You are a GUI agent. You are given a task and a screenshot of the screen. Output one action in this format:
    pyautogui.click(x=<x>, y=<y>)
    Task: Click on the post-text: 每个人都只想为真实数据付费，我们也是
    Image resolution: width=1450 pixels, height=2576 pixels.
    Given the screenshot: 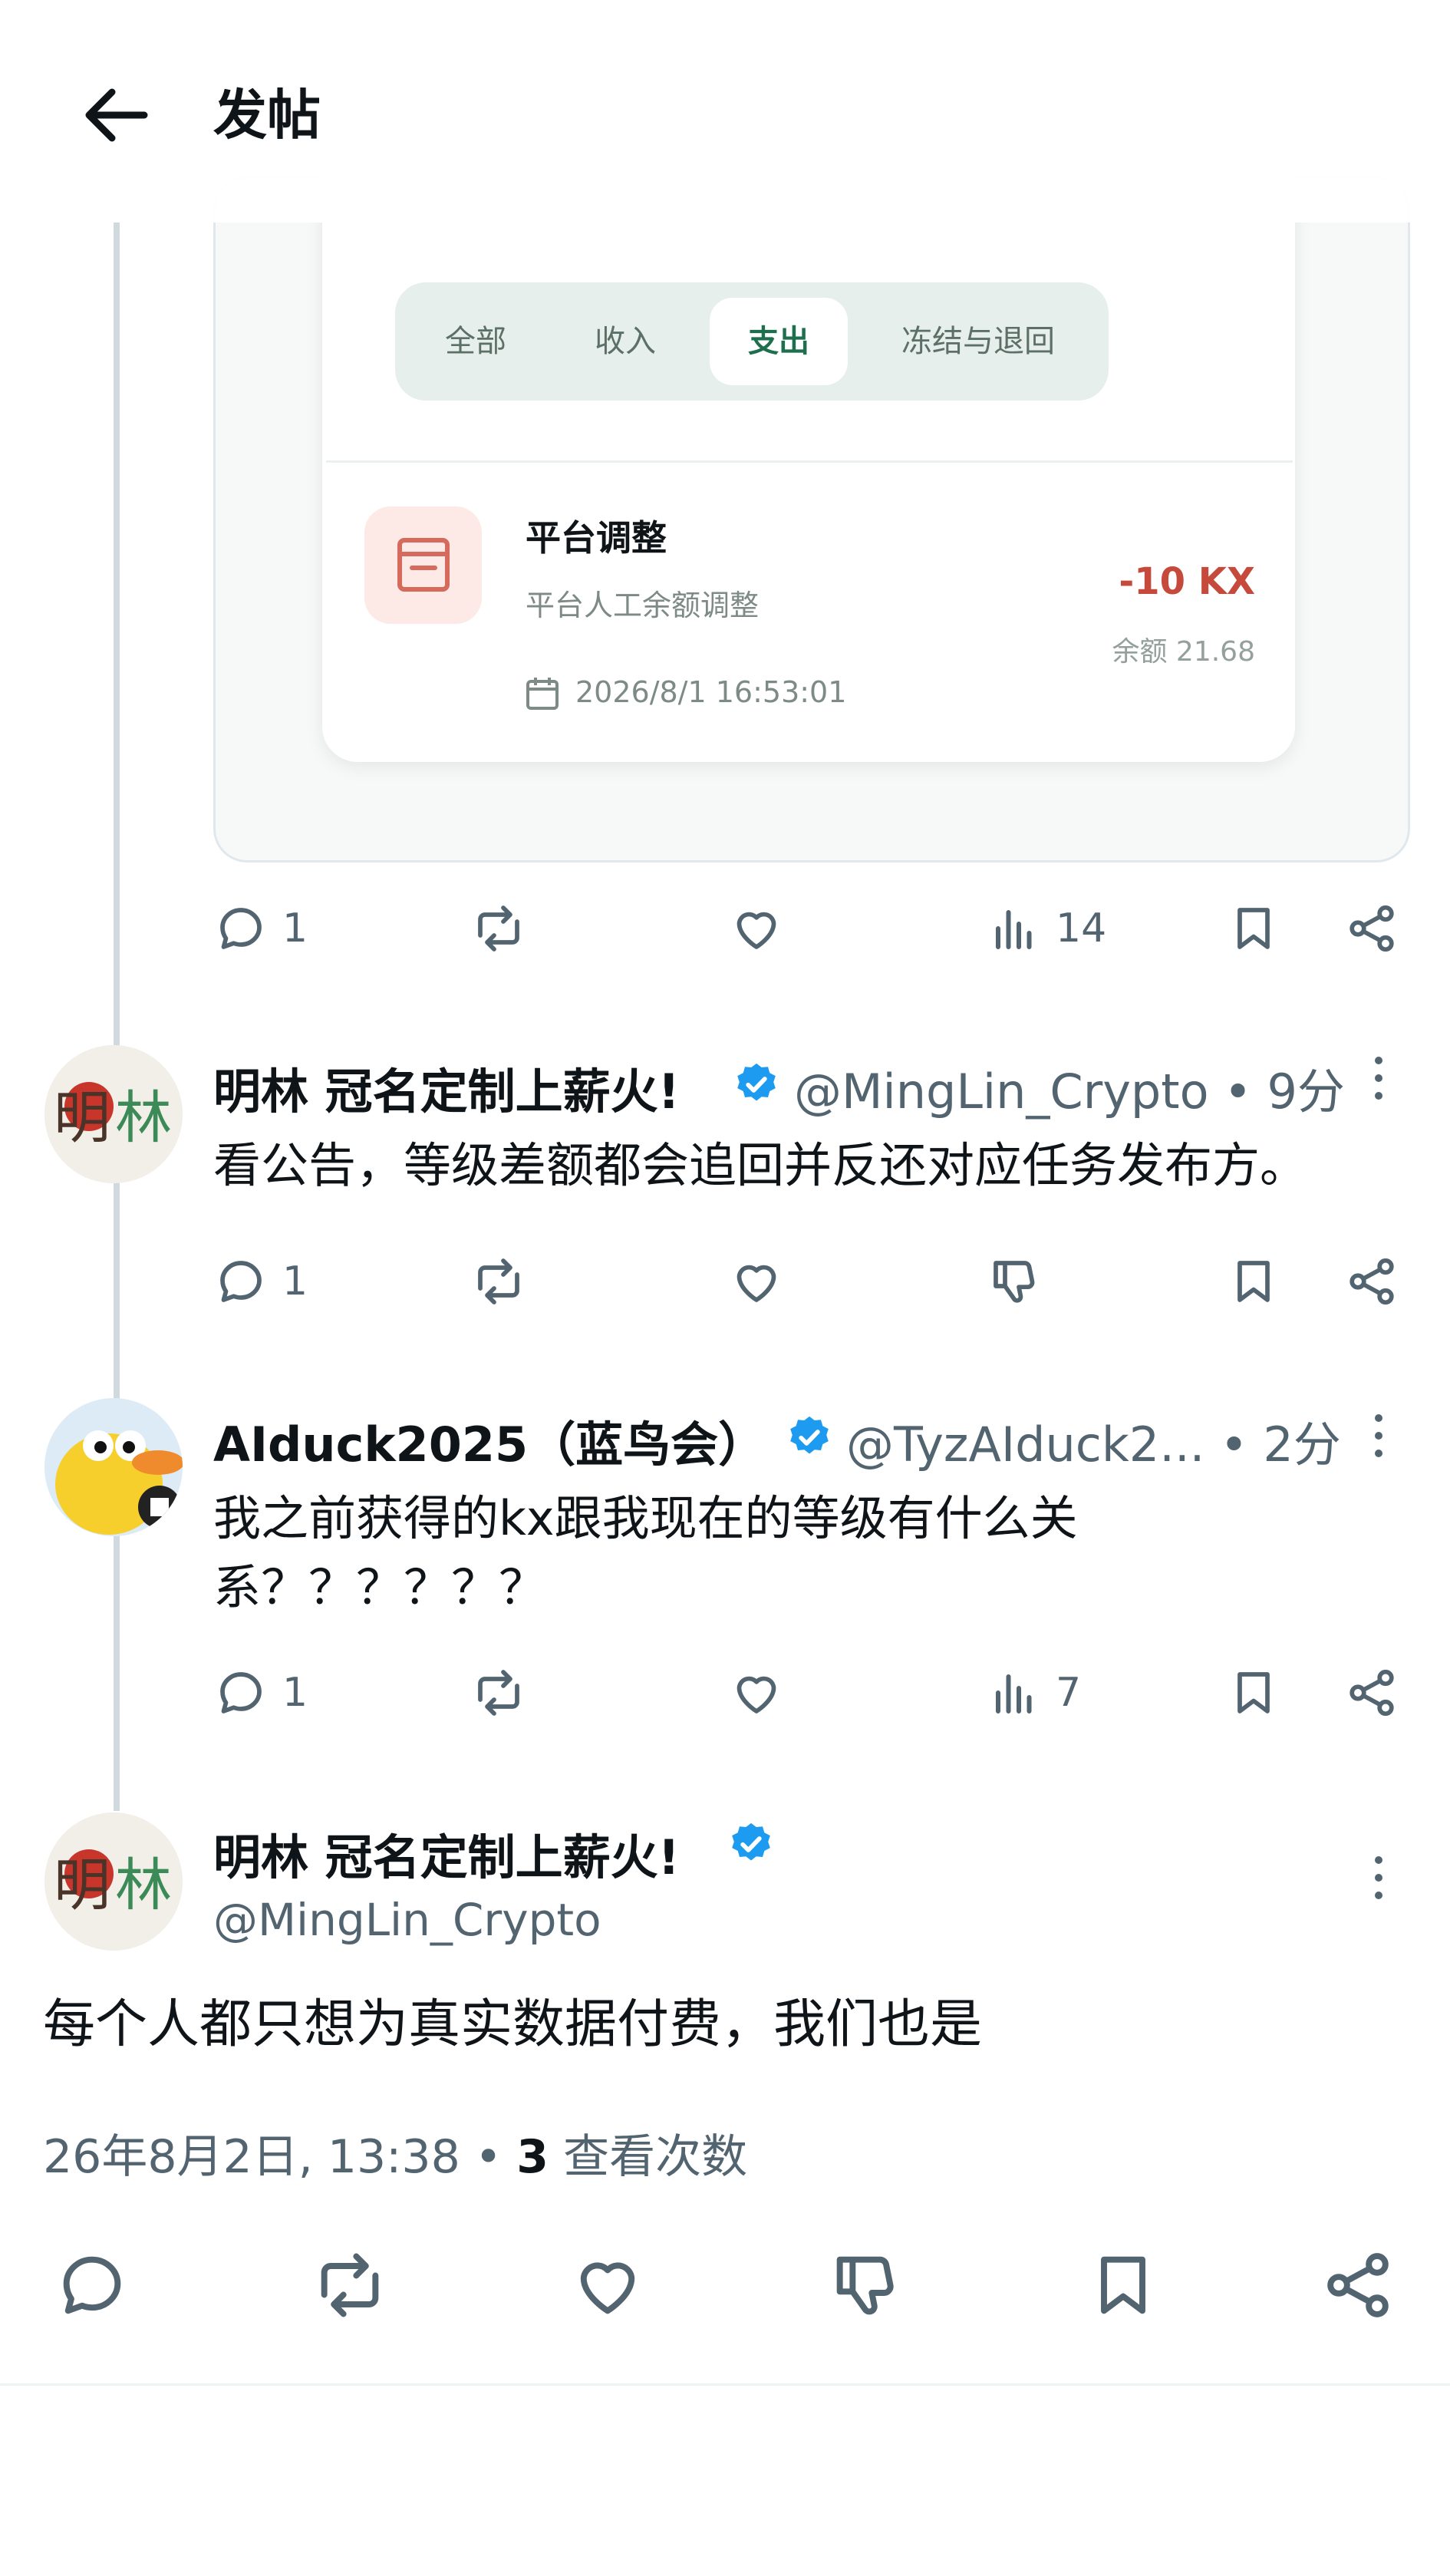 What is the action you would take?
    pyautogui.click(x=513, y=2024)
    